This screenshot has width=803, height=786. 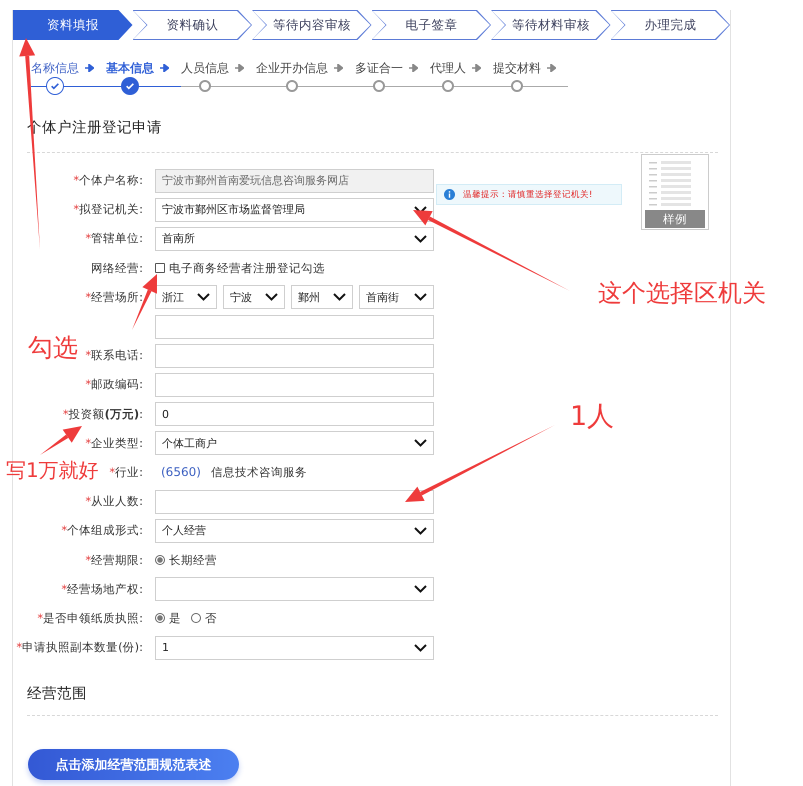 What do you see at coordinates (105, 413) in the screenshot?
I see `field-label: 投资额(万元):` at bounding box center [105, 413].